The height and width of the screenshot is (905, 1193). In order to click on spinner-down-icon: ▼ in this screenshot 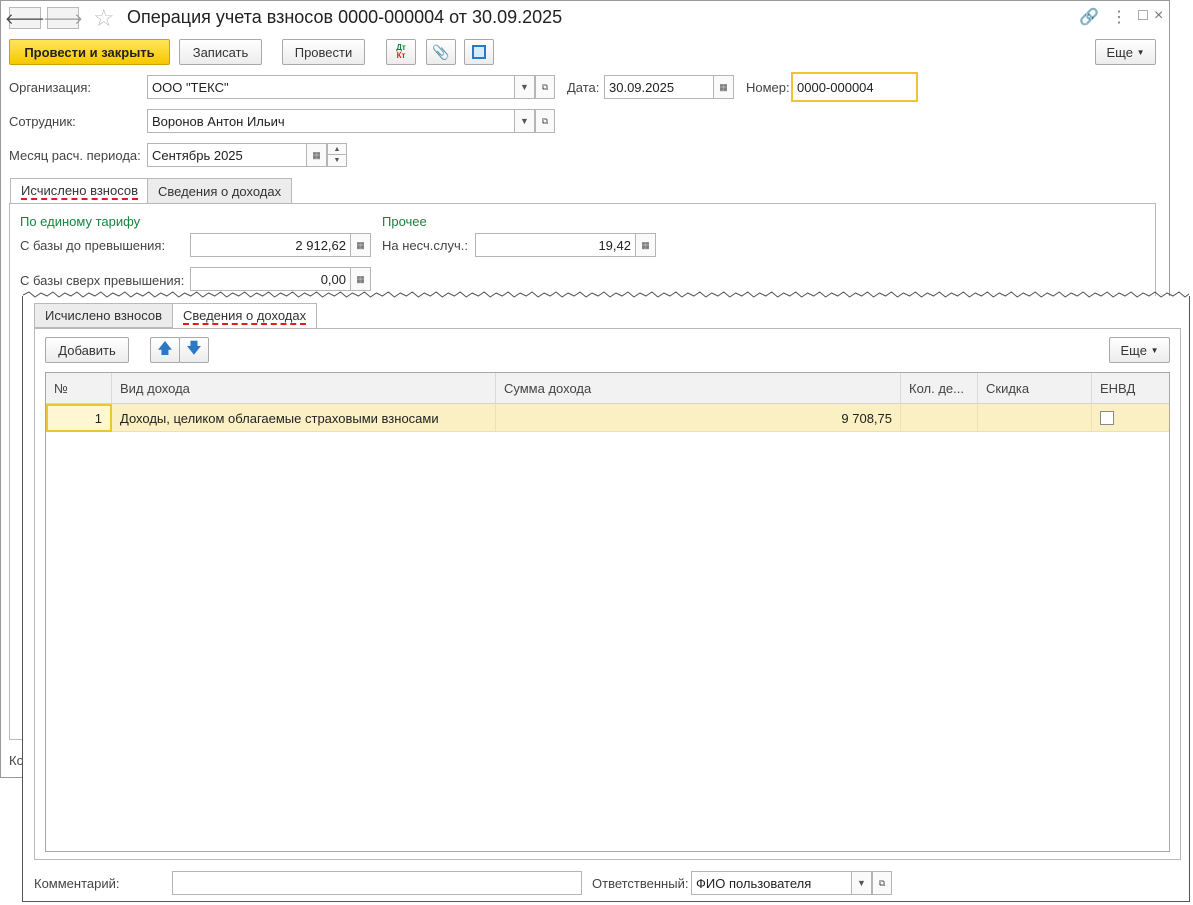, I will do `click(337, 160)`.